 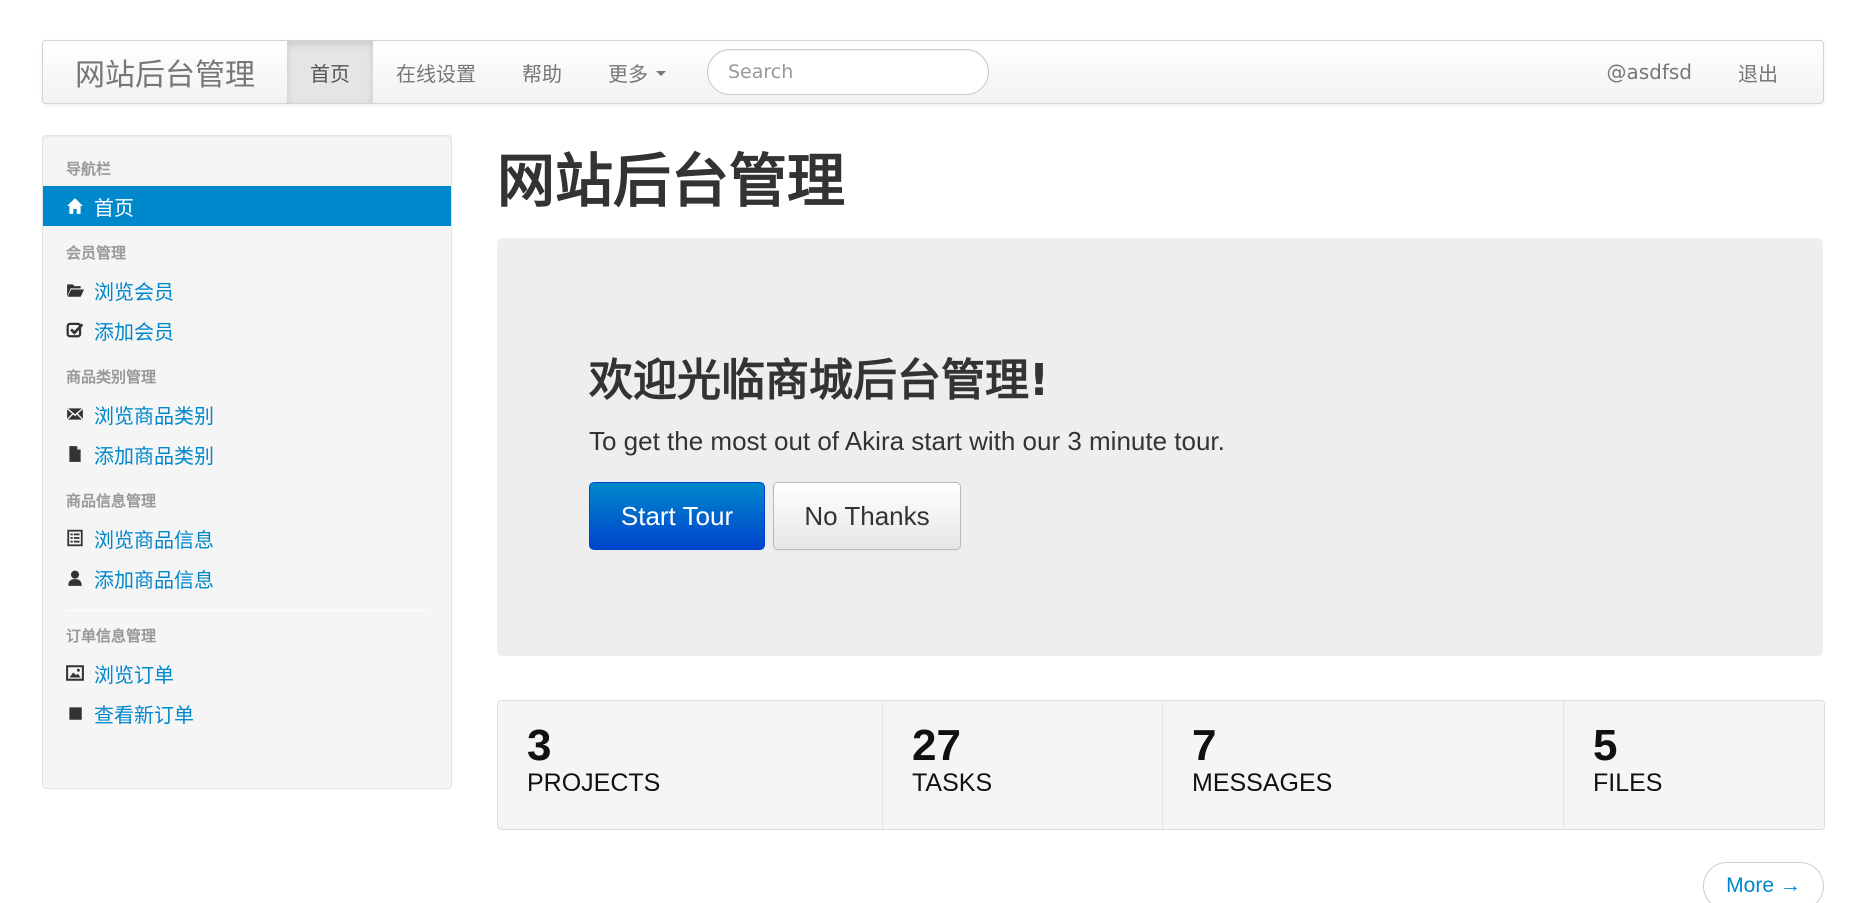 What do you see at coordinates (78, 206) in the screenshot?
I see `home-icon` at bounding box center [78, 206].